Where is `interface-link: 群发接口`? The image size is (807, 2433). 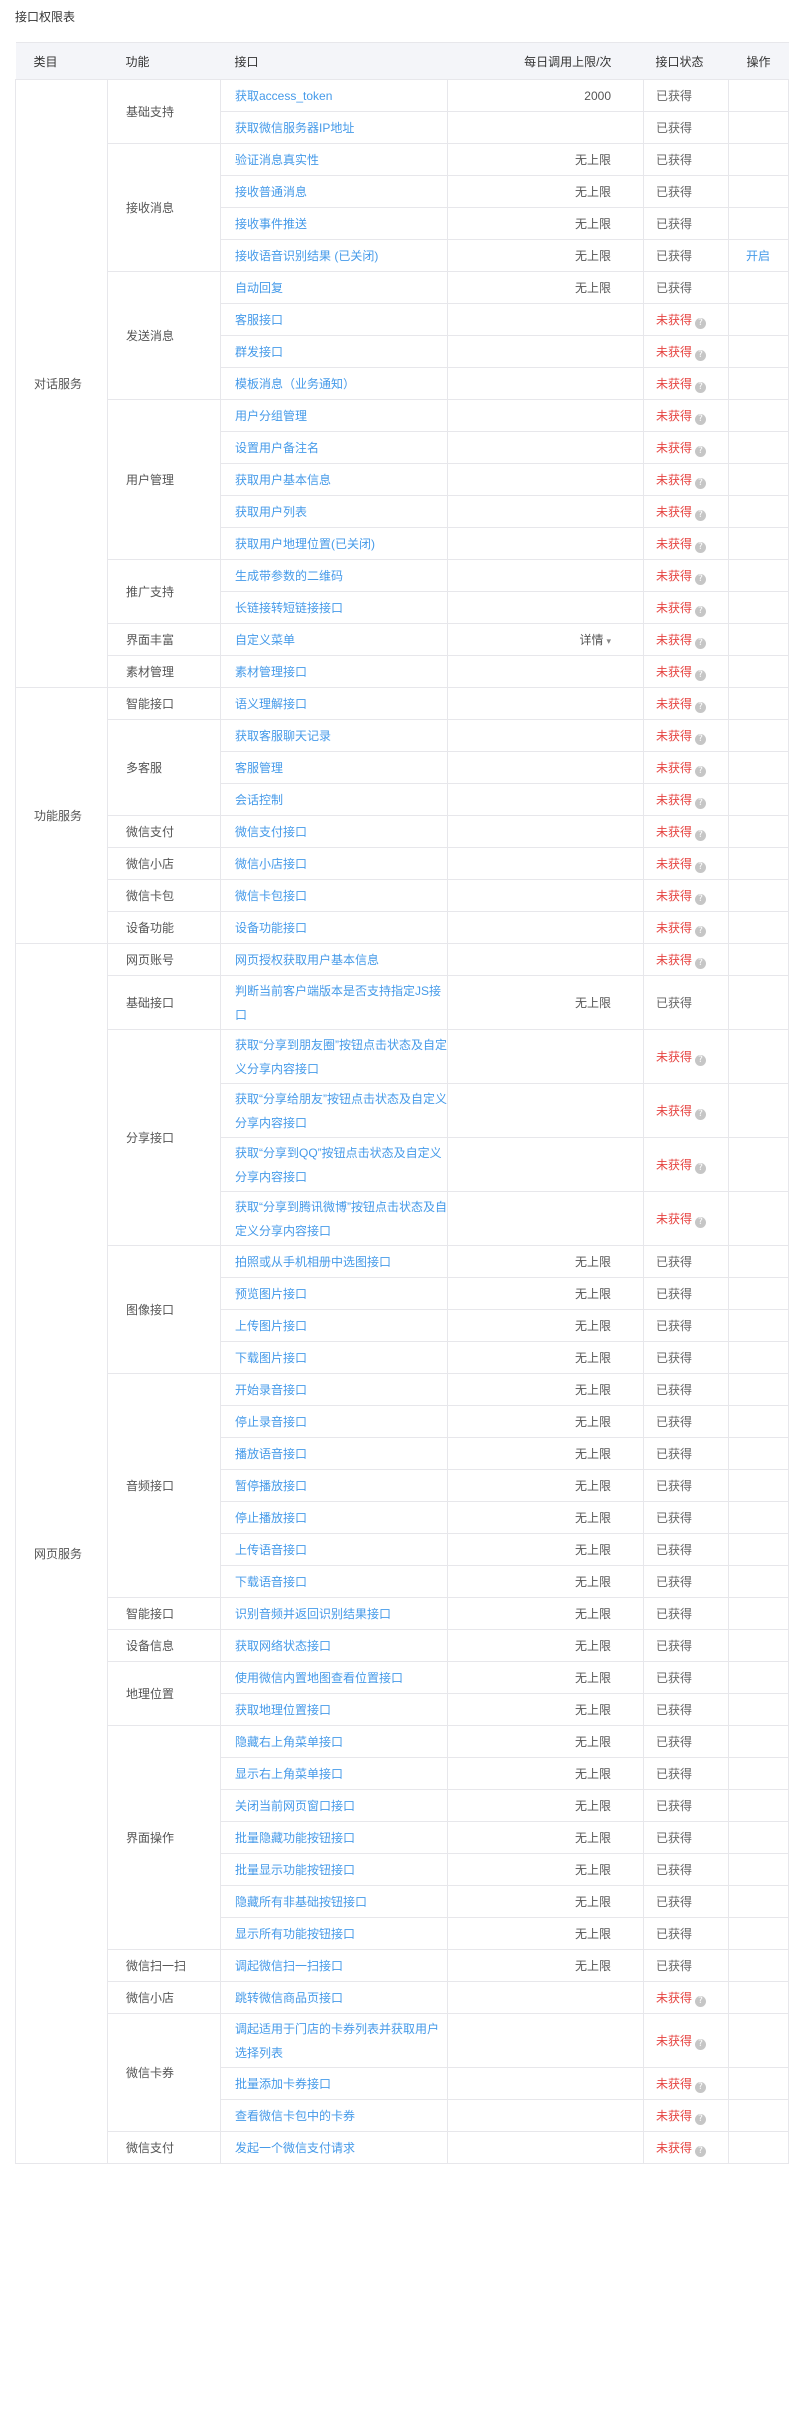 interface-link: 群发接口 is located at coordinates (259, 352).